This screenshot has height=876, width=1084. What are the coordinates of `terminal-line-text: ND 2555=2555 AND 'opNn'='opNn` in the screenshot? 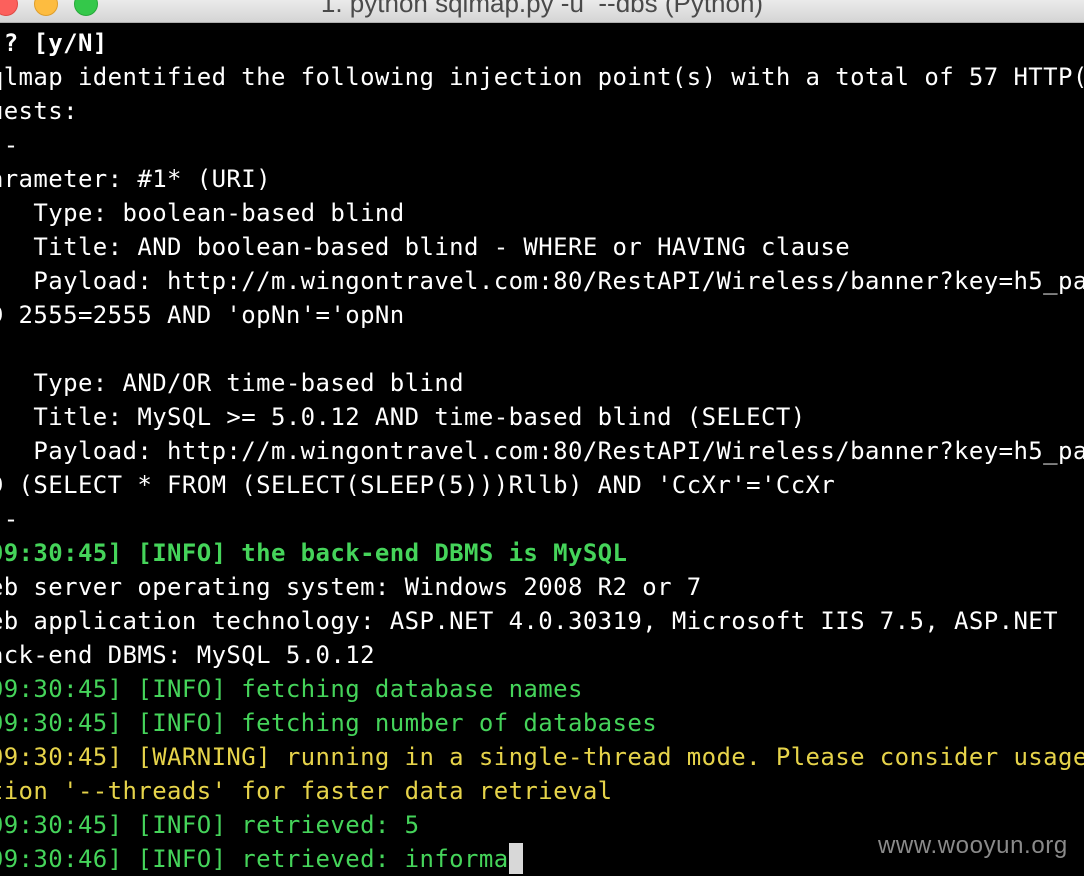 It's located at (202, 315).